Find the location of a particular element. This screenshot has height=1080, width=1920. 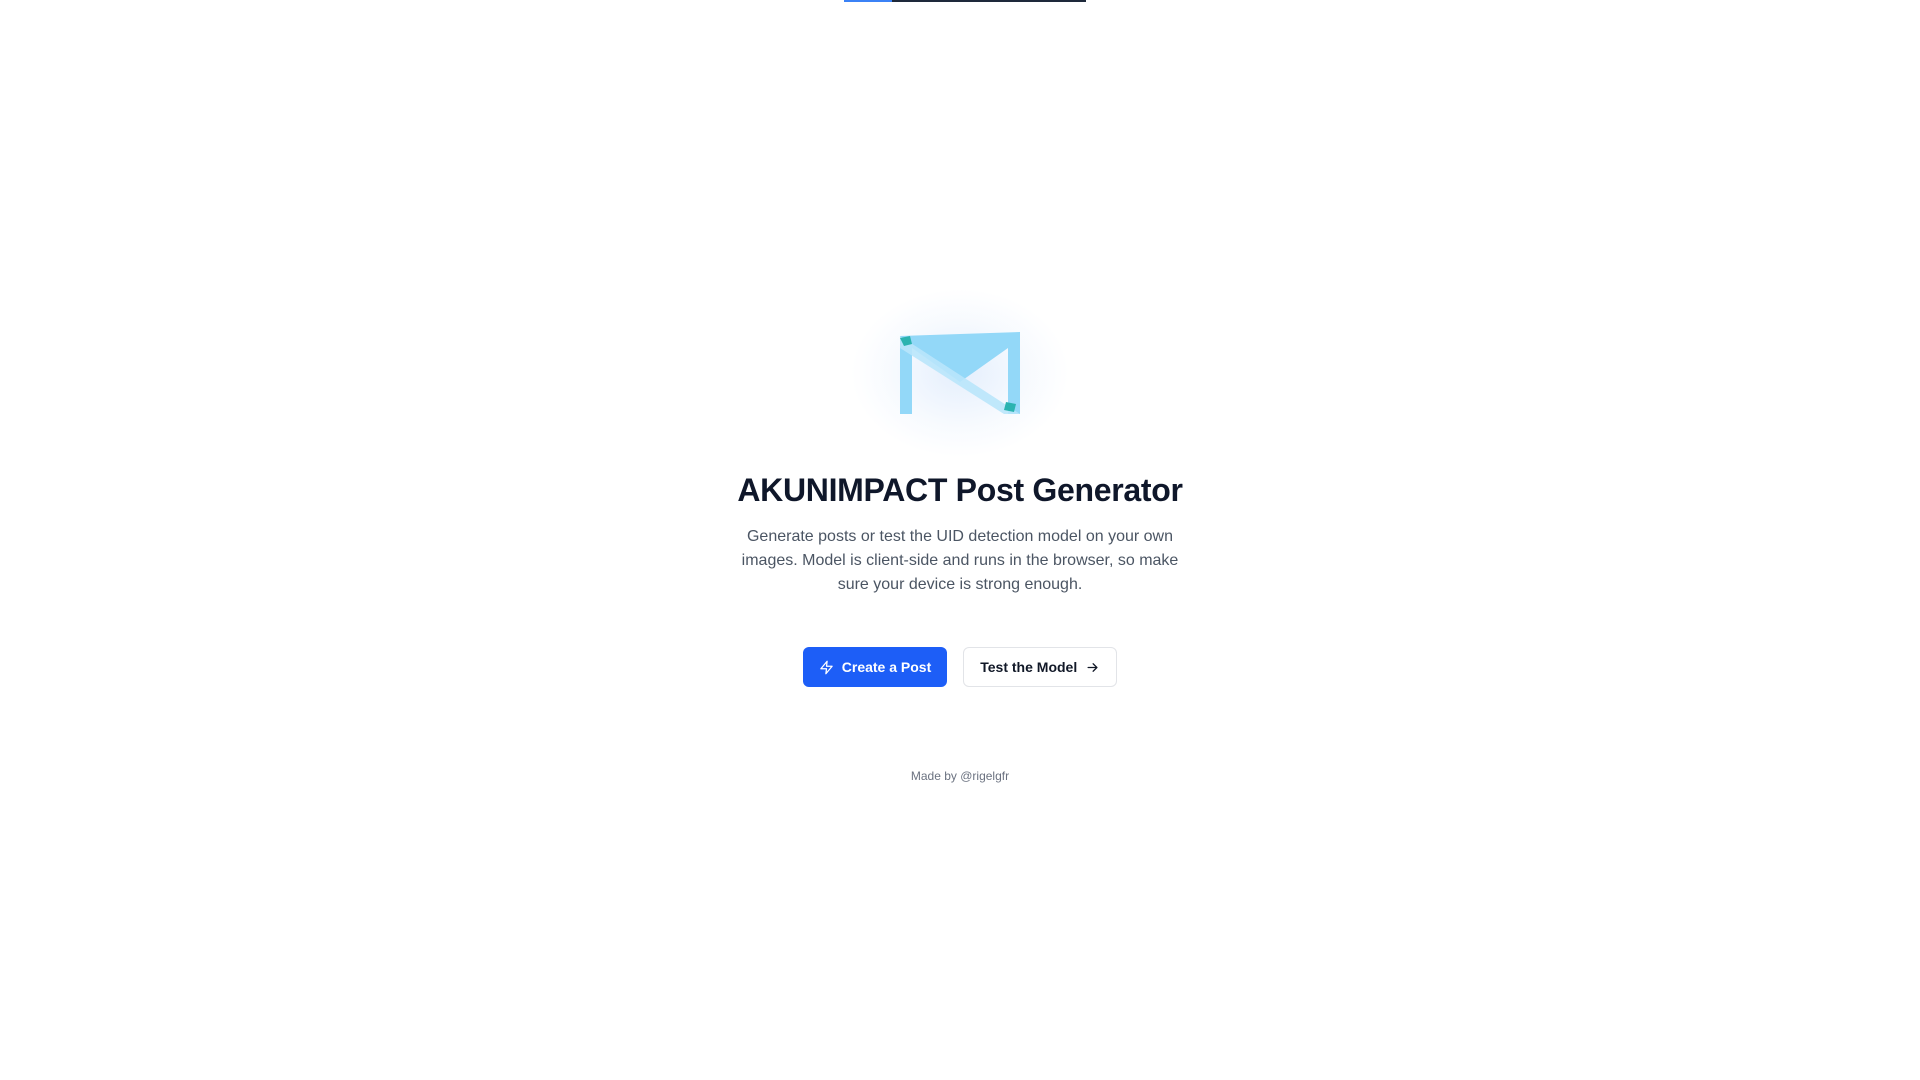

arrow-right-icon is located at coordinates (1092, 667).